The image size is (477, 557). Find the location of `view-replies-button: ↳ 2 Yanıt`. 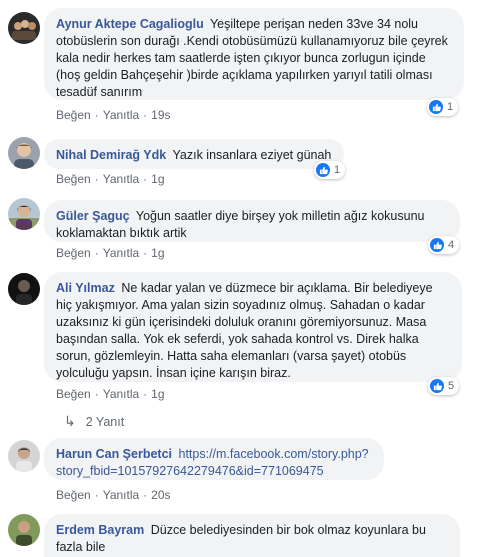

view-replies-button: ↳ 2 Yanıt is located at coordinates (94, 421).